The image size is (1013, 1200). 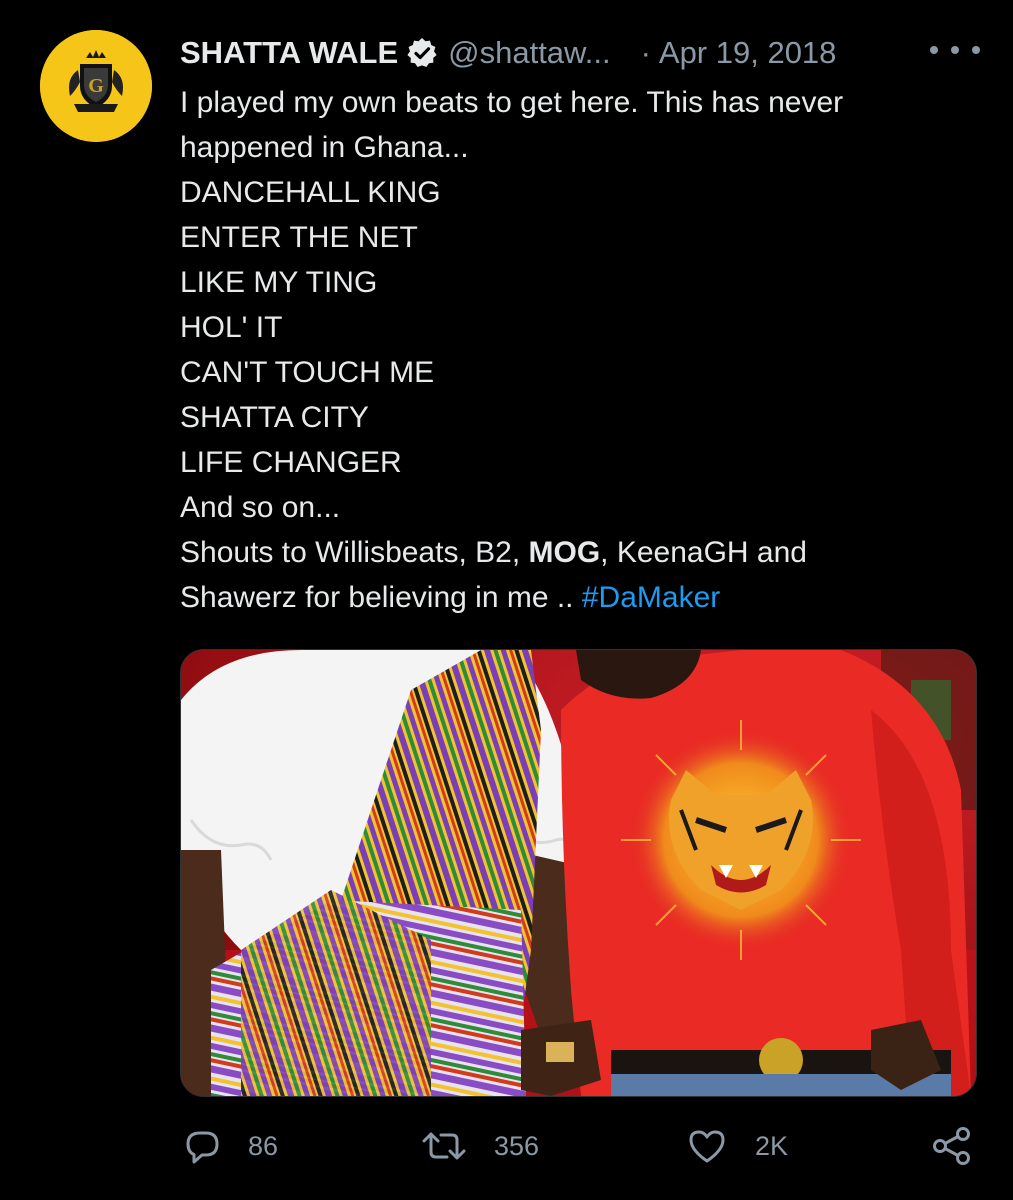 What do you see at coordinates (231, 327) in the screenshot?
I see `tweet-line: HOL' IT` at bounding box center [231, 327].